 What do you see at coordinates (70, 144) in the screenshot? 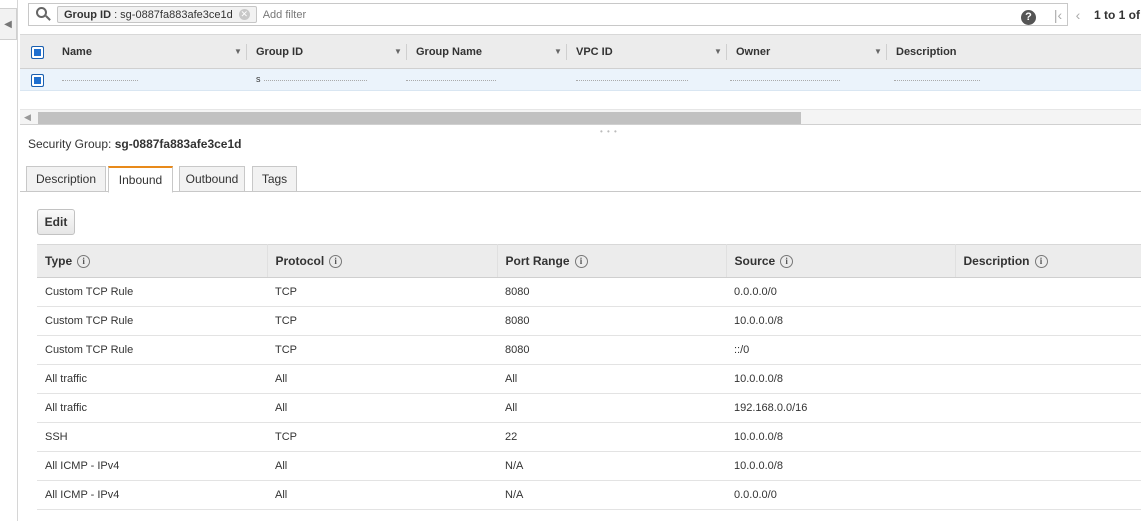
I see `security-group-title-label: Security Group:` at bounding box center [70, 144].